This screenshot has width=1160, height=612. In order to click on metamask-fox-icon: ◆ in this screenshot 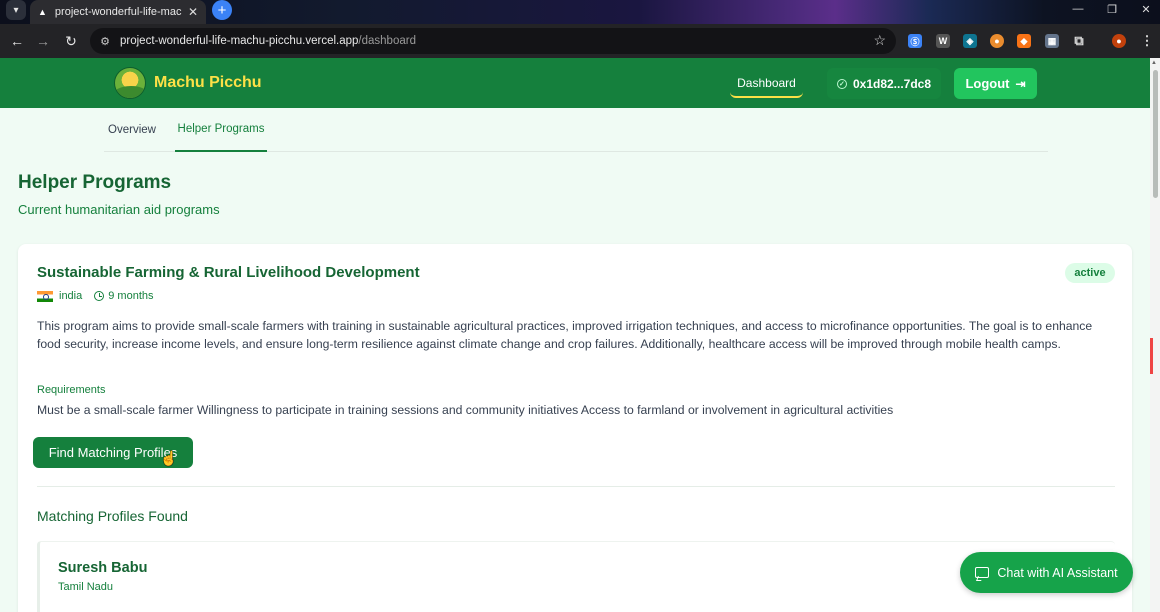, I will do `click(1024, 41)`.